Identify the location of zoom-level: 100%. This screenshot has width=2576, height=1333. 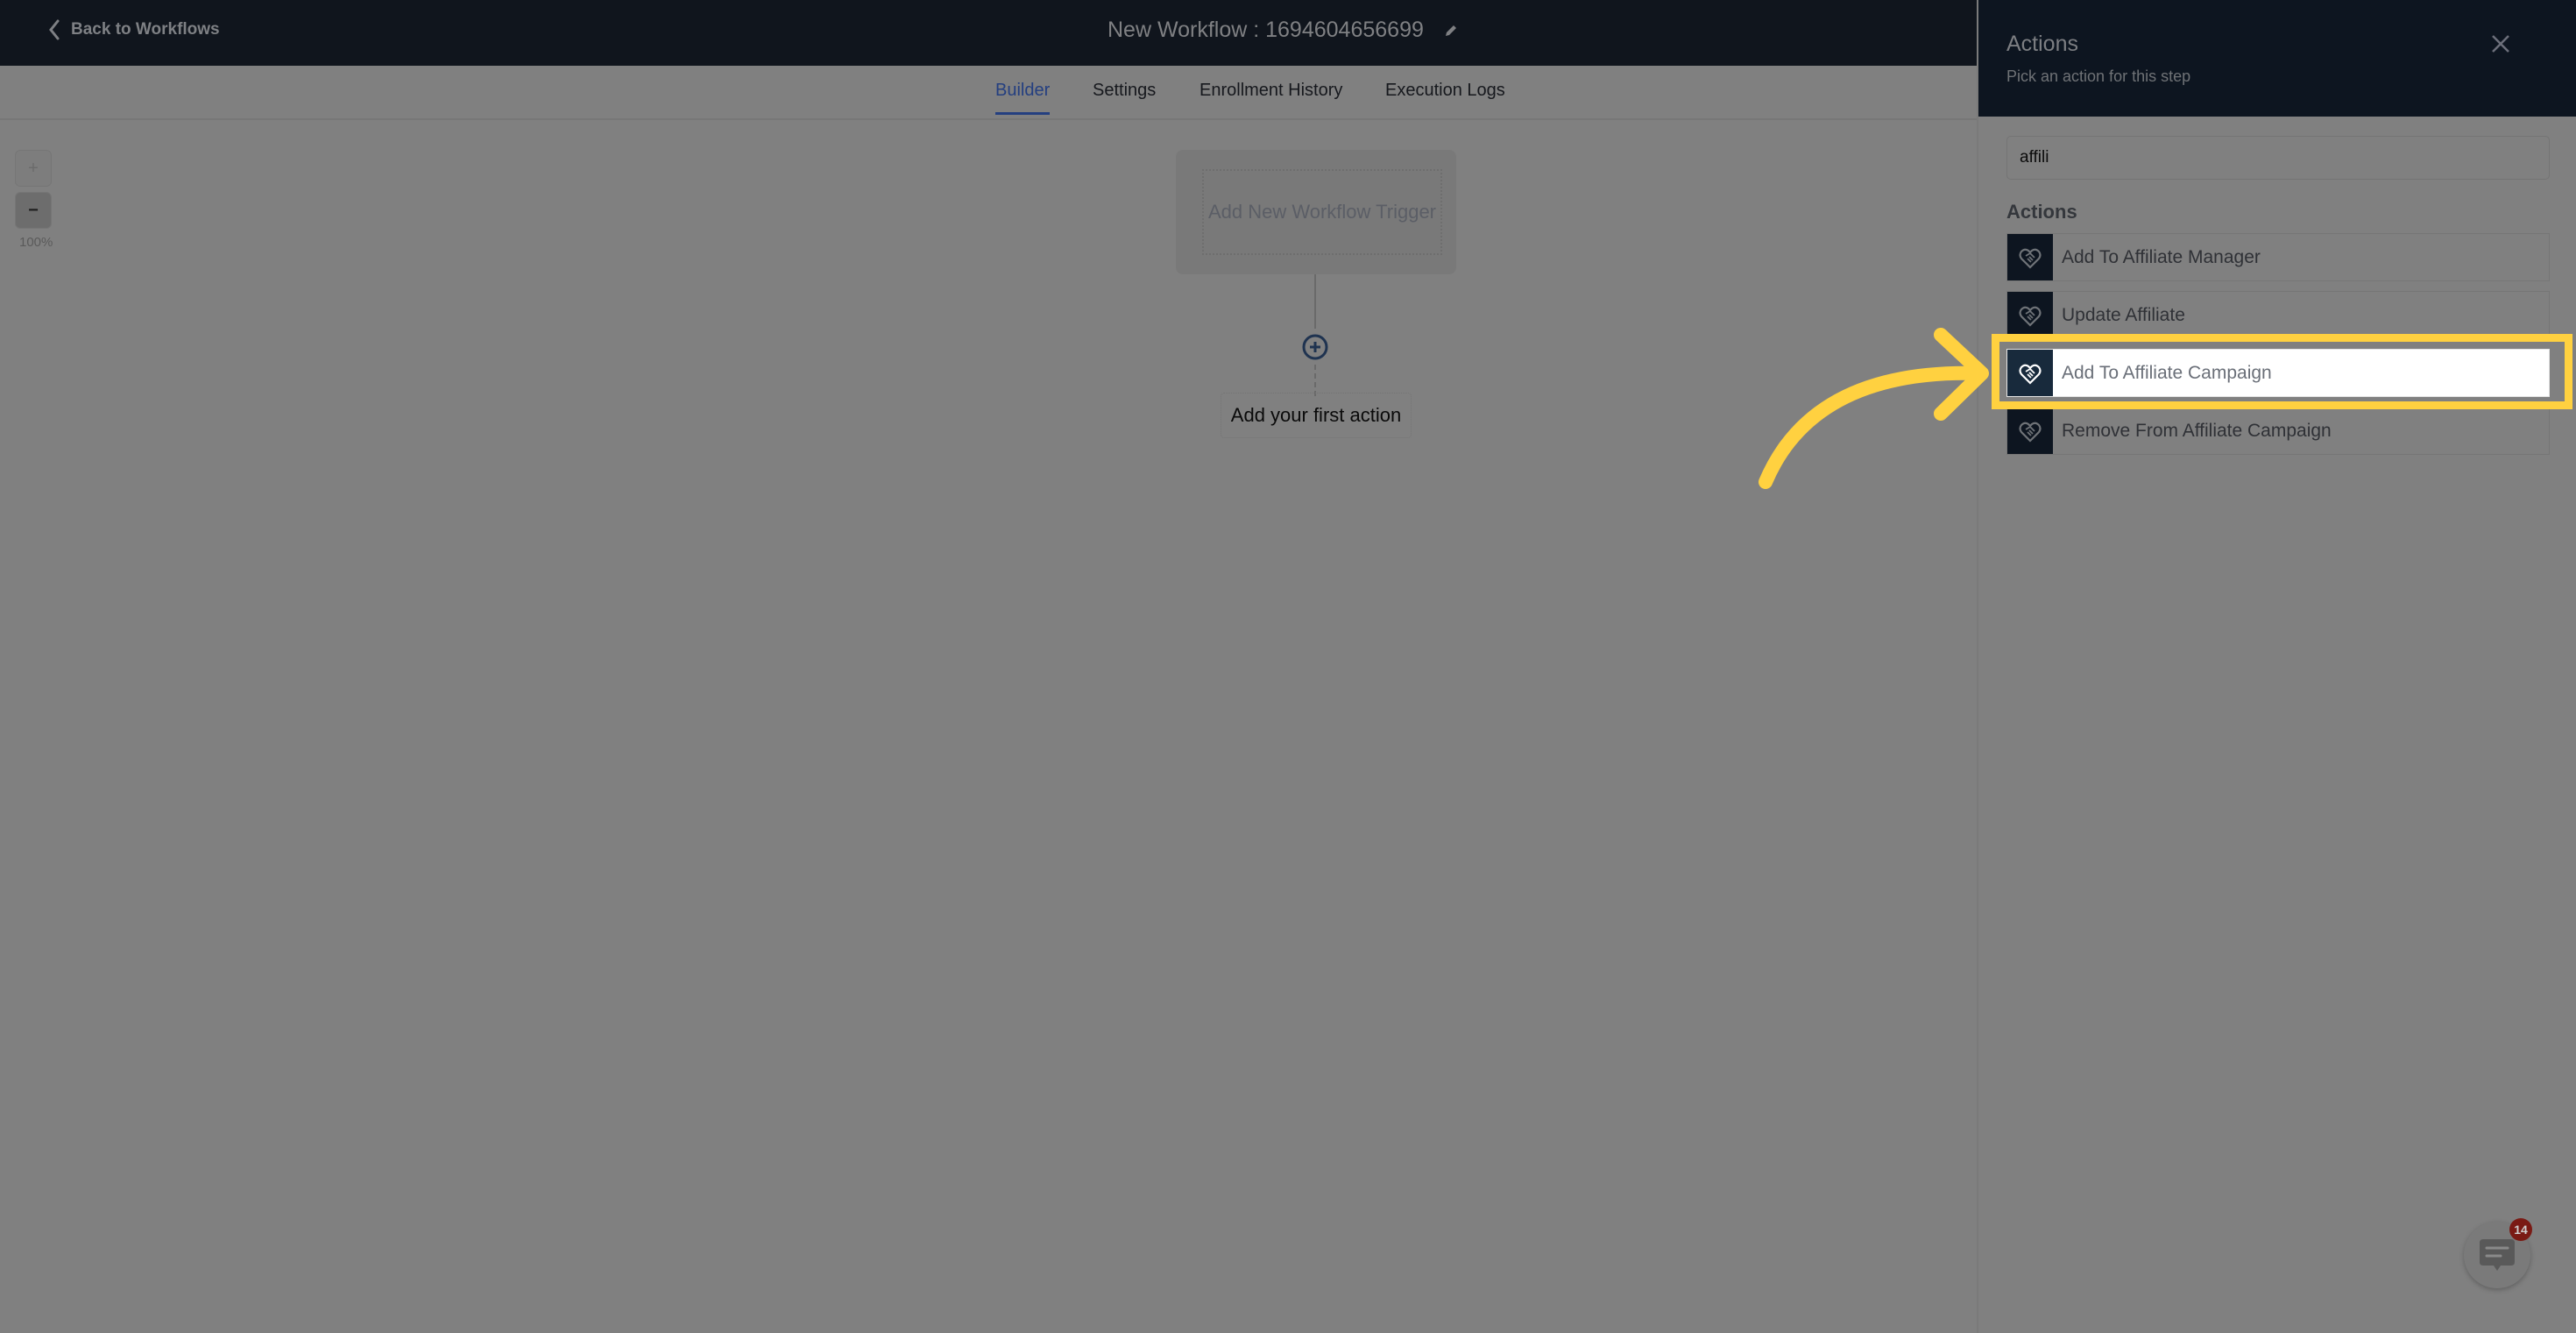
(36, 243).